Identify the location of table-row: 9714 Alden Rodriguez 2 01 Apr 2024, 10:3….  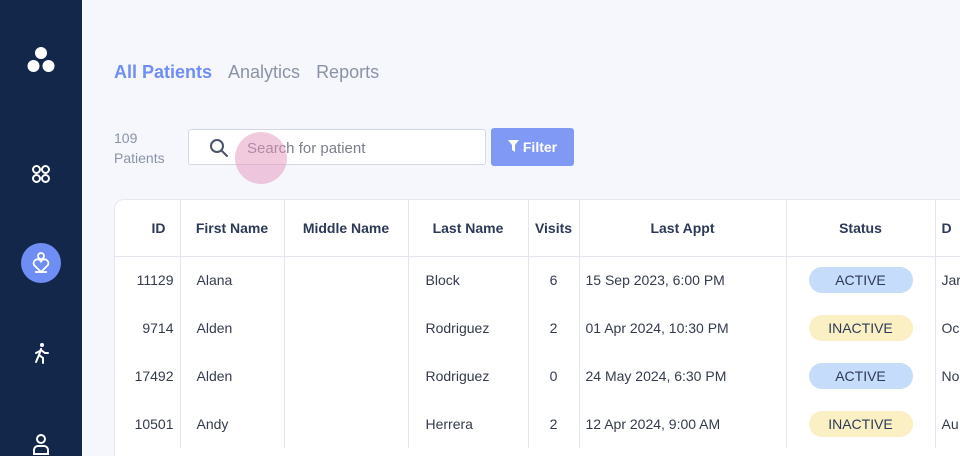
(537, 328).